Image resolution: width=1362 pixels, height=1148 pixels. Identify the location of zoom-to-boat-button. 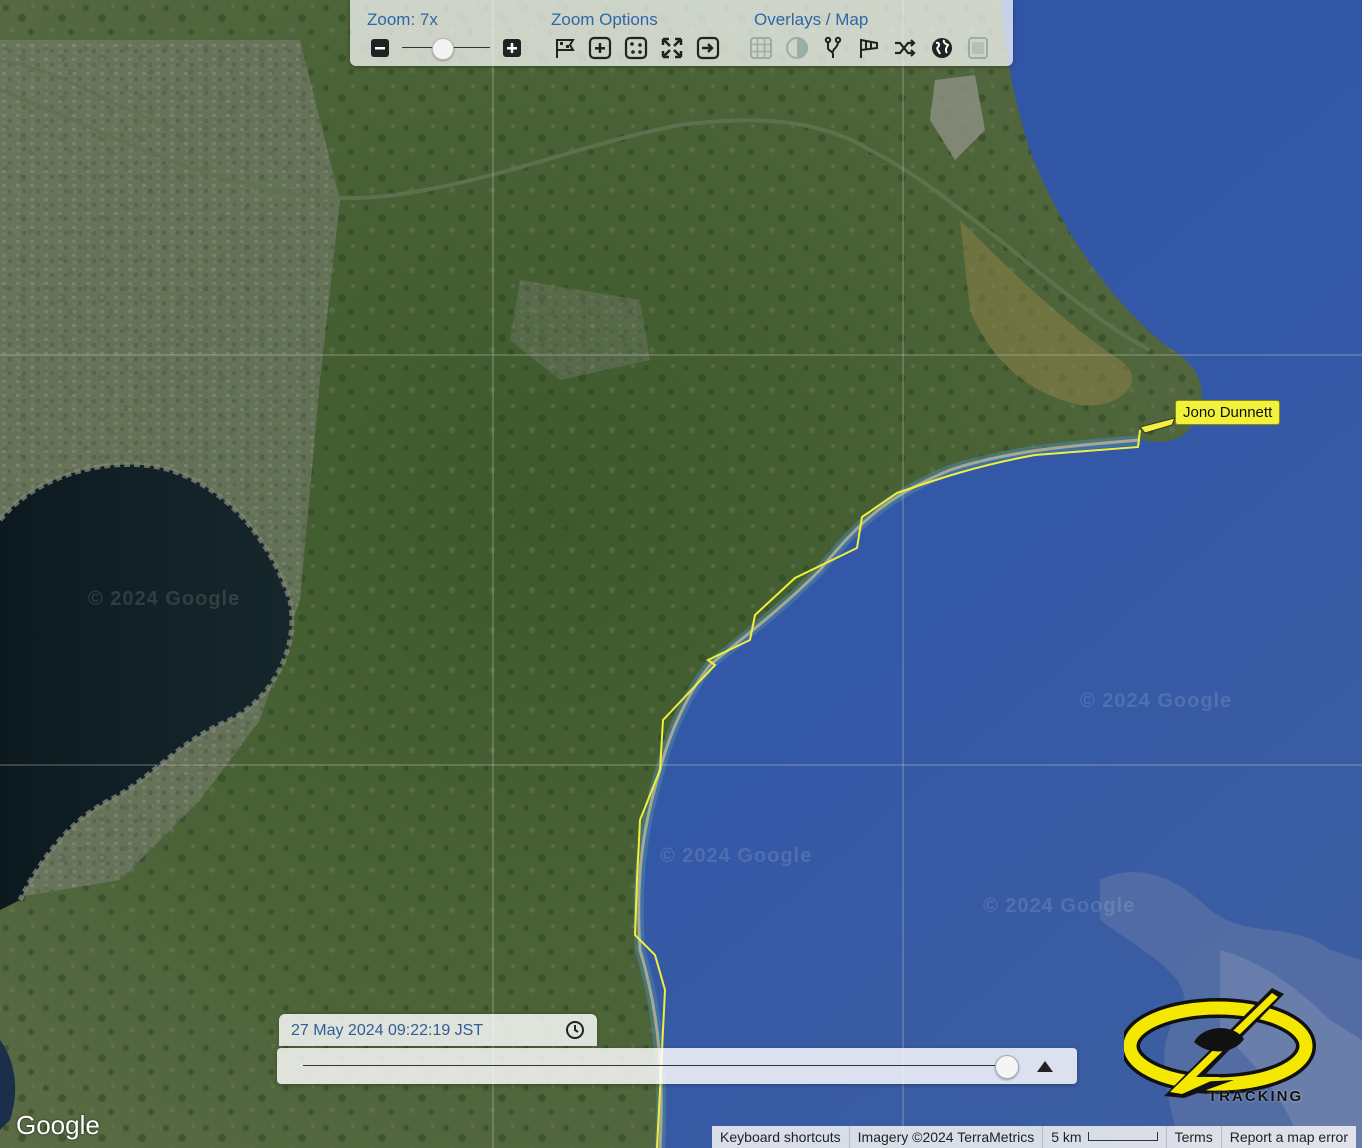
(600, 48).